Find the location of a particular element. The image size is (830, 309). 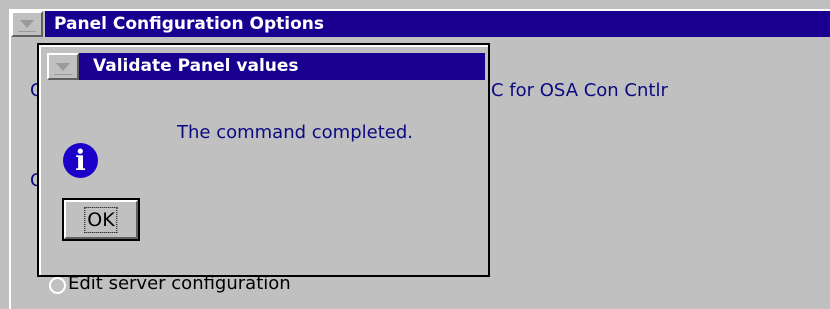

option-label-partial: C for OSA Con Cntlr is located at coordinates (579, 90).